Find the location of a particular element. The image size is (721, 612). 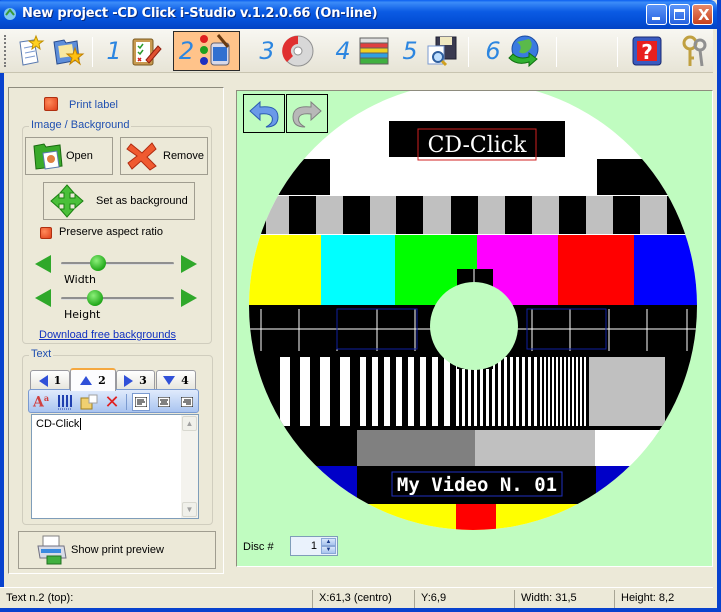

text-tools-bar: Aa ✕ is located at coordinates (113, 401).